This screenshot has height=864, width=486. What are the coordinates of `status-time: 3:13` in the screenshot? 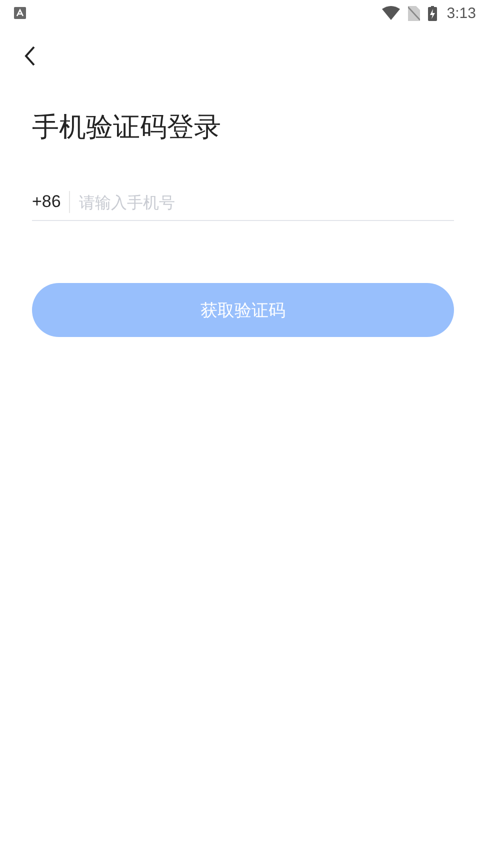 It's located at (461, 13).